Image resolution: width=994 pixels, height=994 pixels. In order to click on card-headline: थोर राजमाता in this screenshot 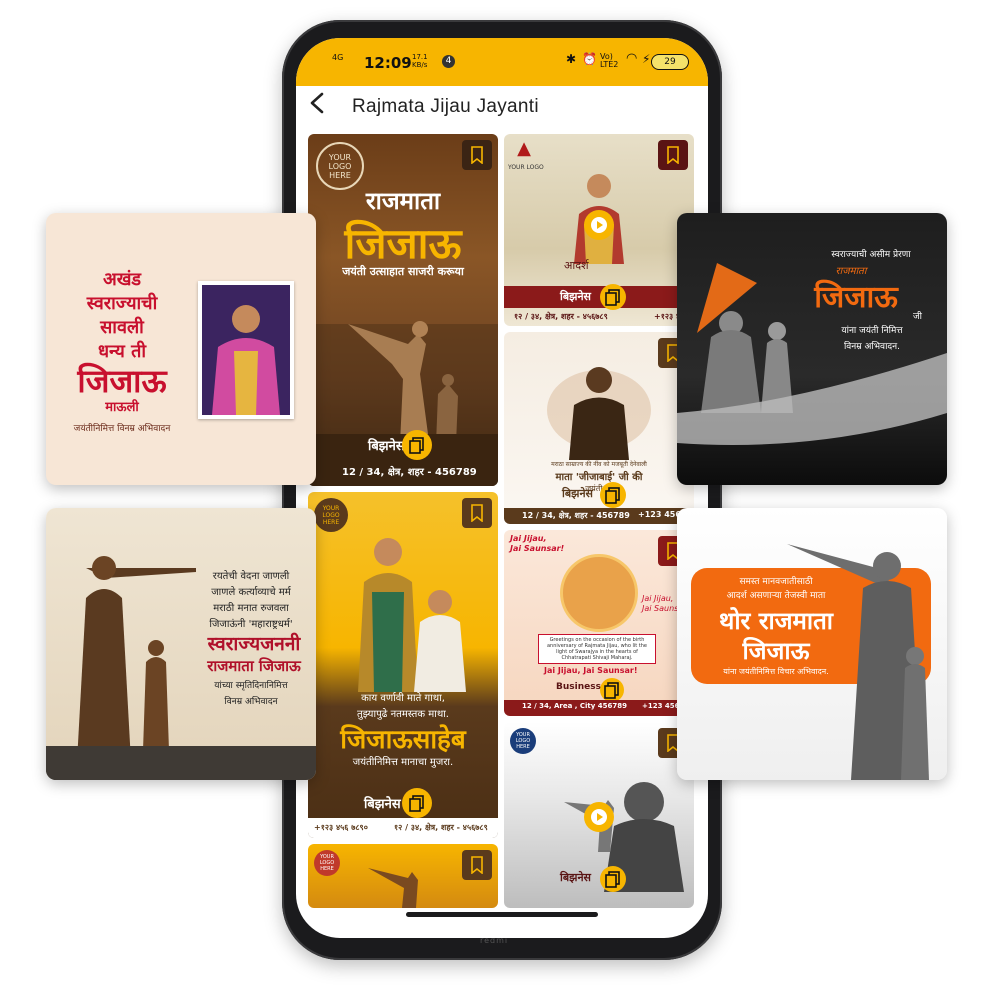, I will do `click(776, 621)`.